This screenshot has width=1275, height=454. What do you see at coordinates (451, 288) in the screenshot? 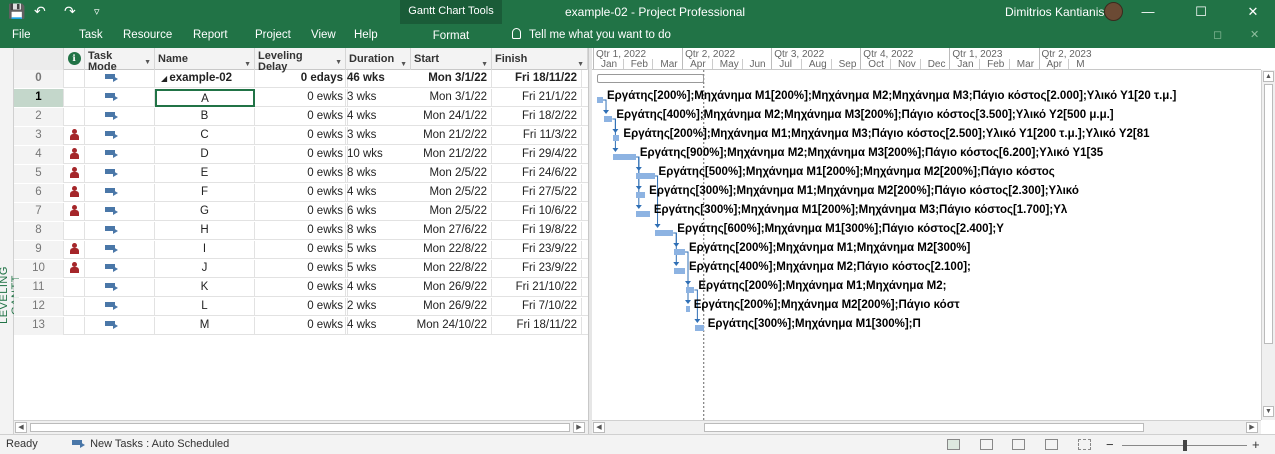
I see `start-cell: Mon 26/9/22` at bounding box center [451, 288].